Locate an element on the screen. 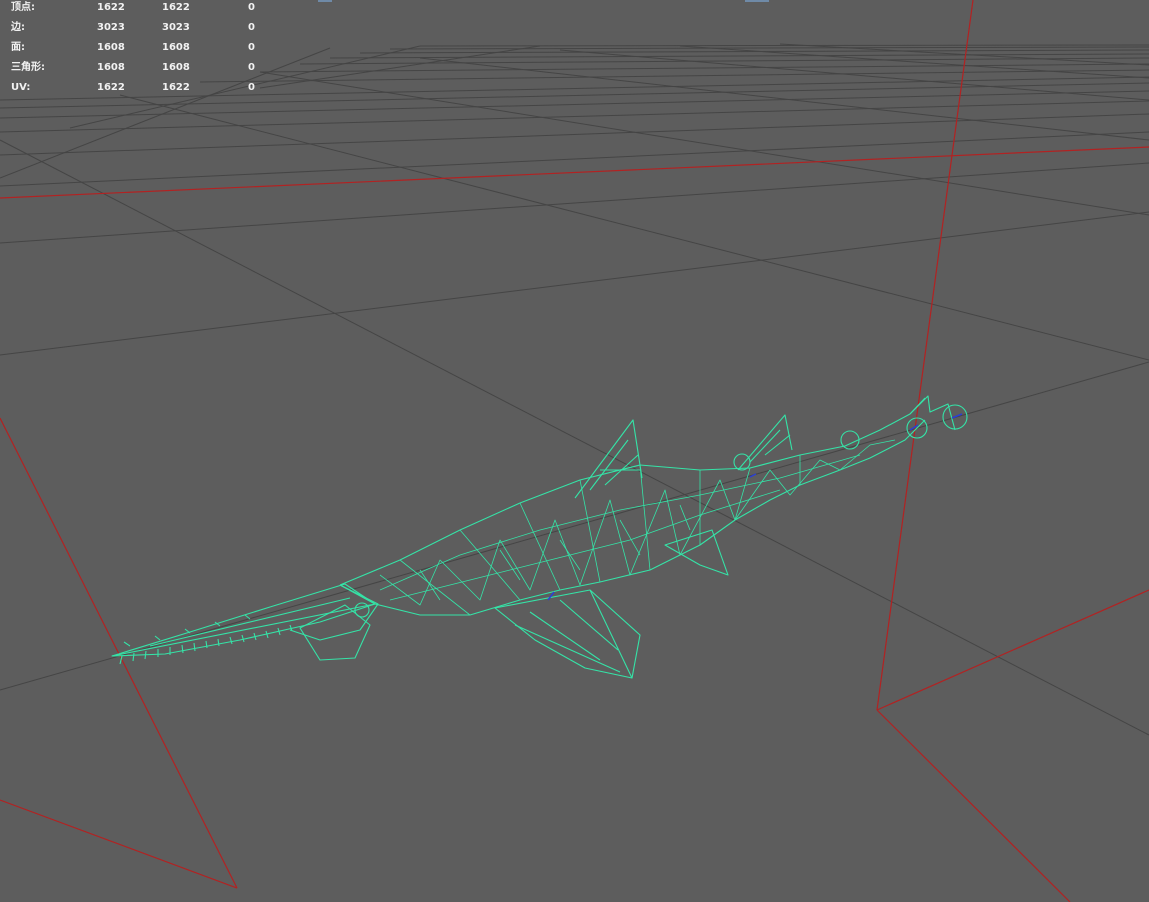 The height and width of the screenshot is (902, 1149). body-mesh is located at coordinates (637, 527).